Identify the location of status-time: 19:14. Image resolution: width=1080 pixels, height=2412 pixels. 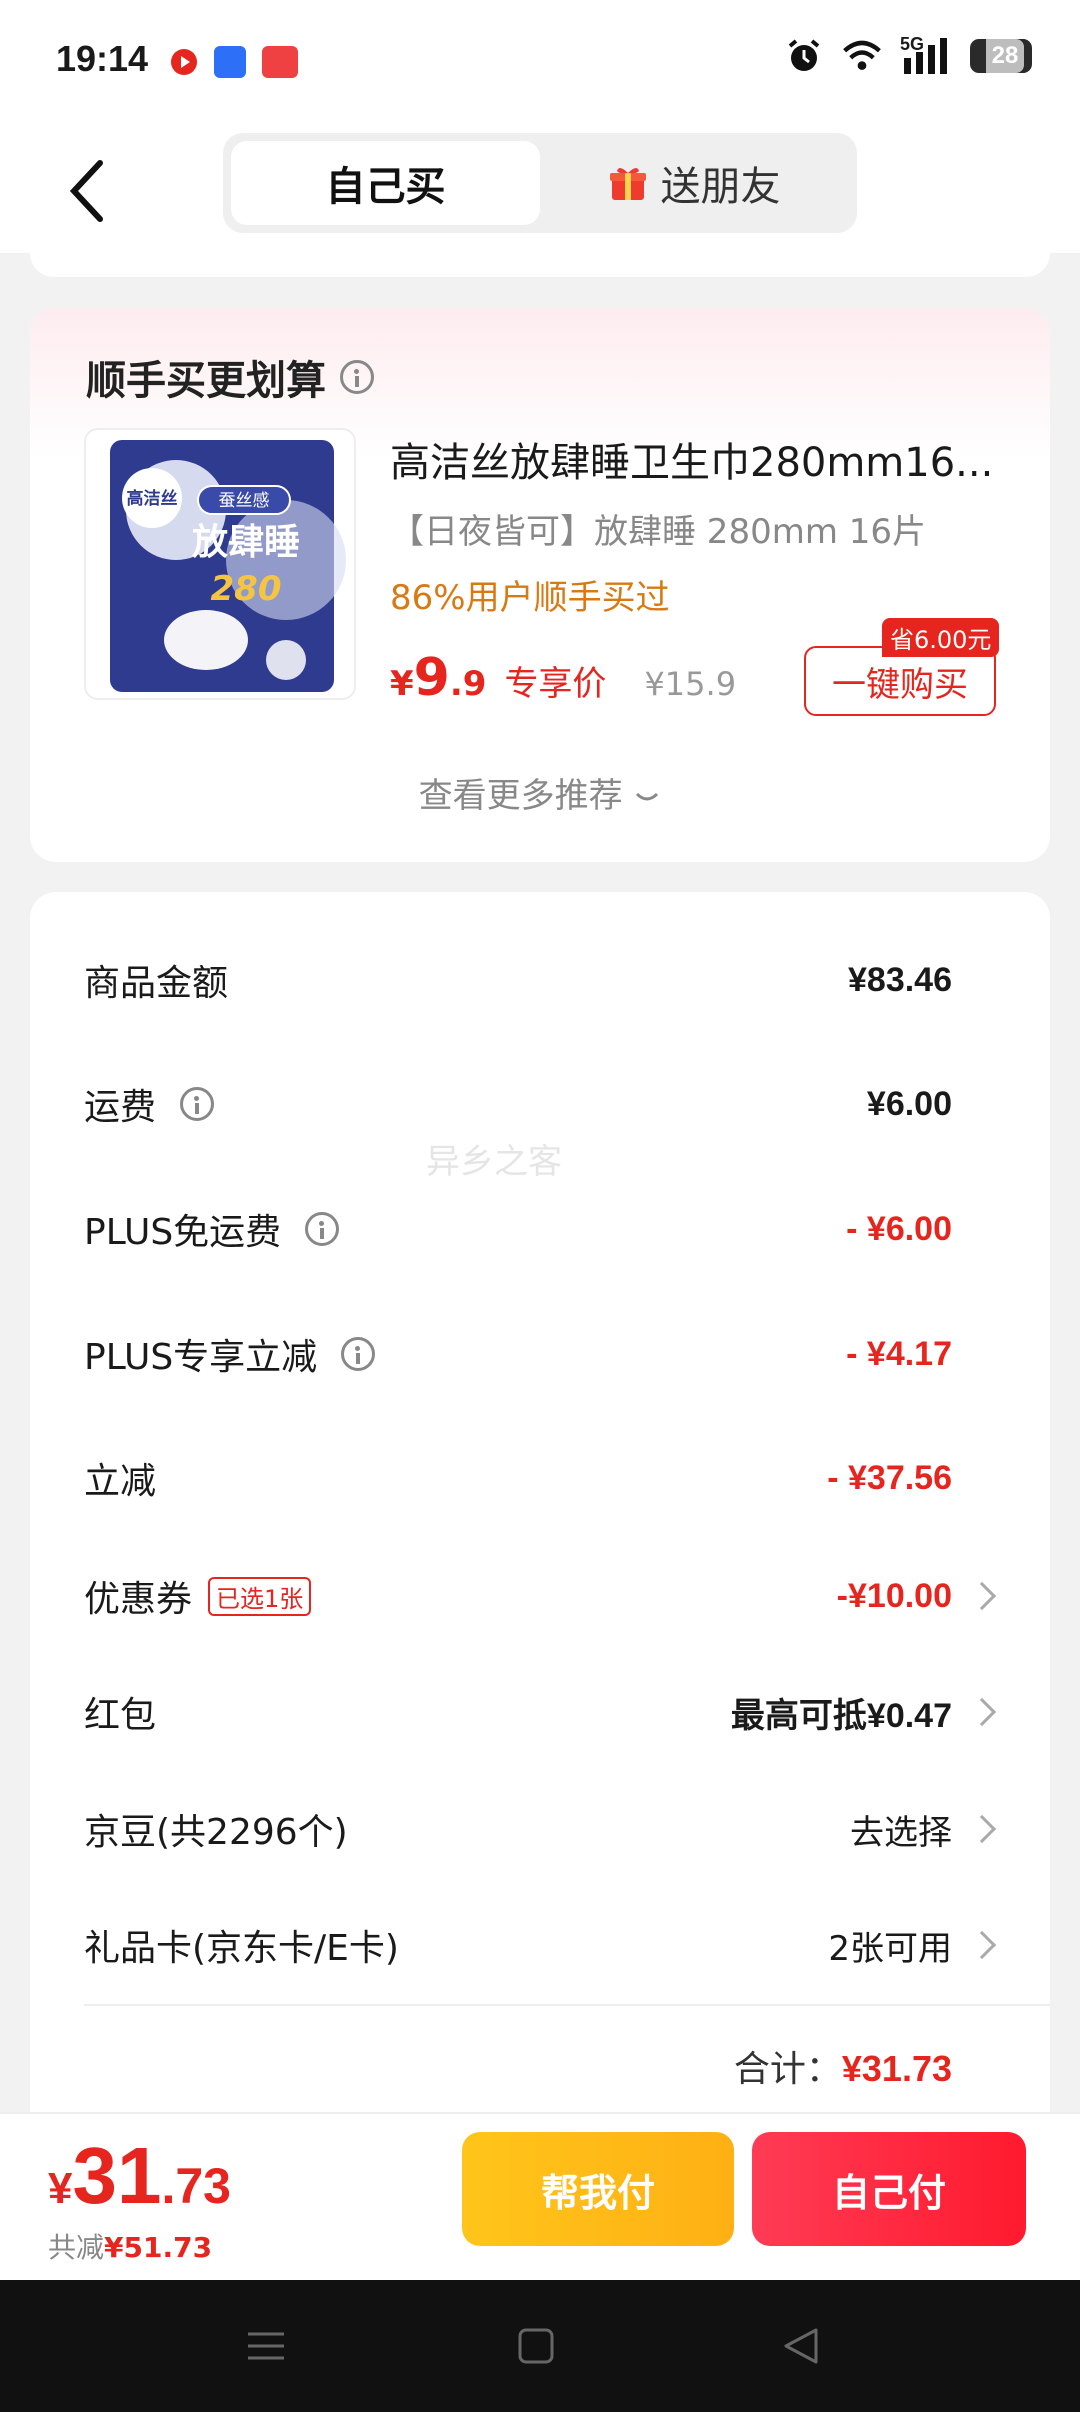
(102, 58).